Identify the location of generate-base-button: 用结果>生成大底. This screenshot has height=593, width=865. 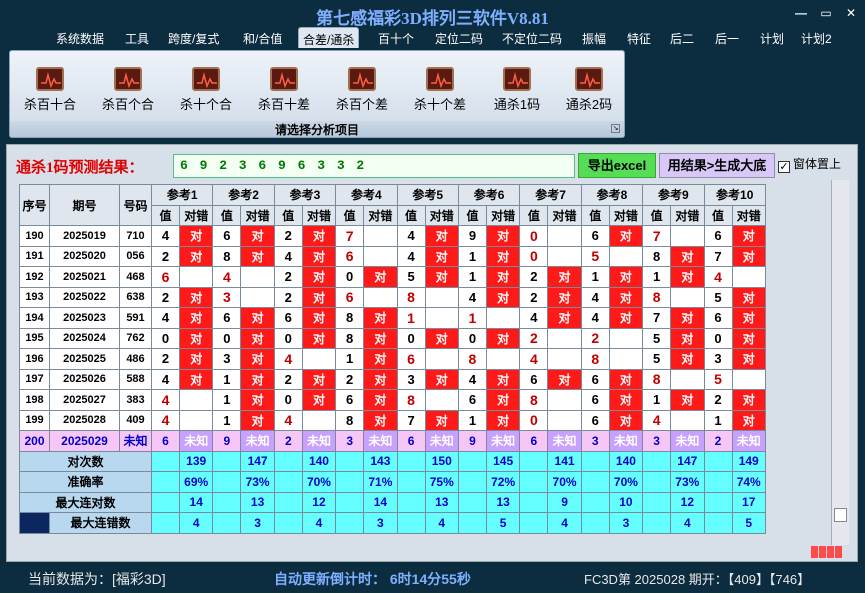
(717, 165).